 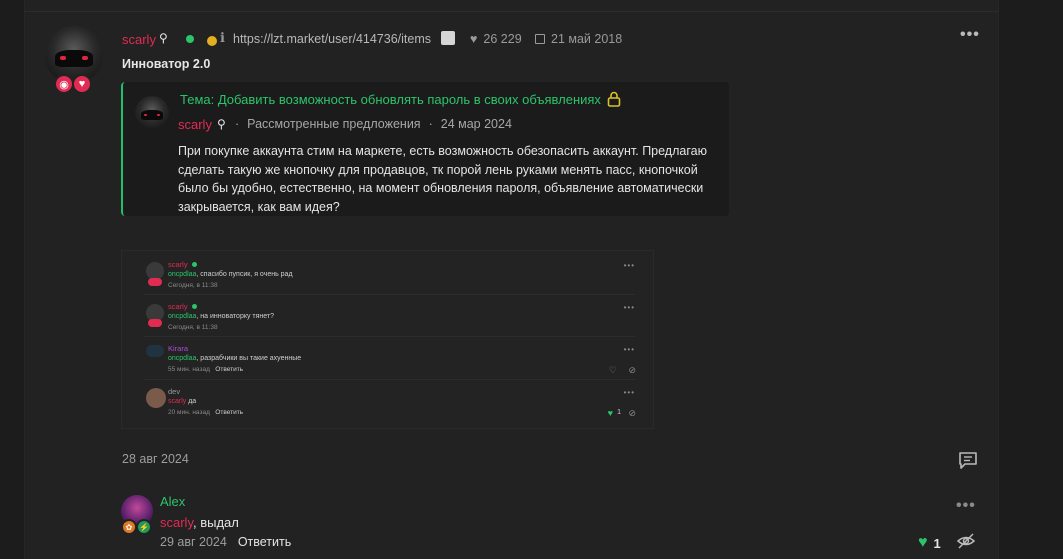 I want to click on hide-eye-icon, so click(x=966, y=541).